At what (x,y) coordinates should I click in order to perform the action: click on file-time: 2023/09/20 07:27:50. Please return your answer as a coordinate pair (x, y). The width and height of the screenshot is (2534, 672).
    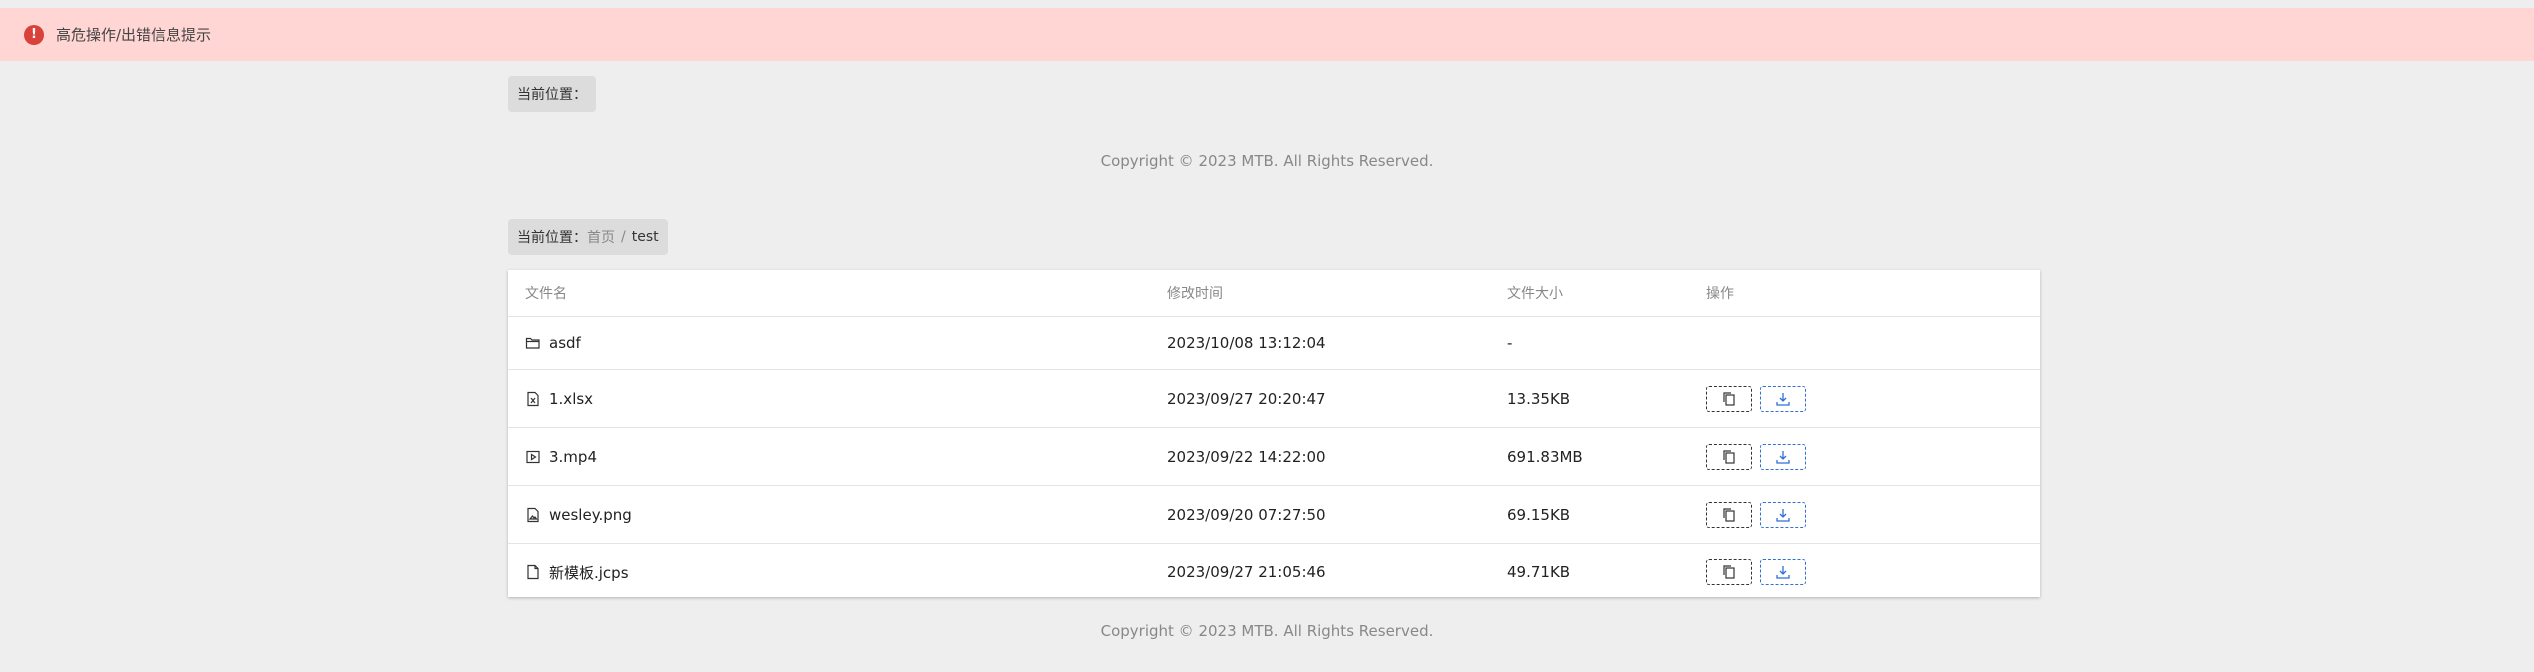
    Looking at the image, I should click on (1246, 514).